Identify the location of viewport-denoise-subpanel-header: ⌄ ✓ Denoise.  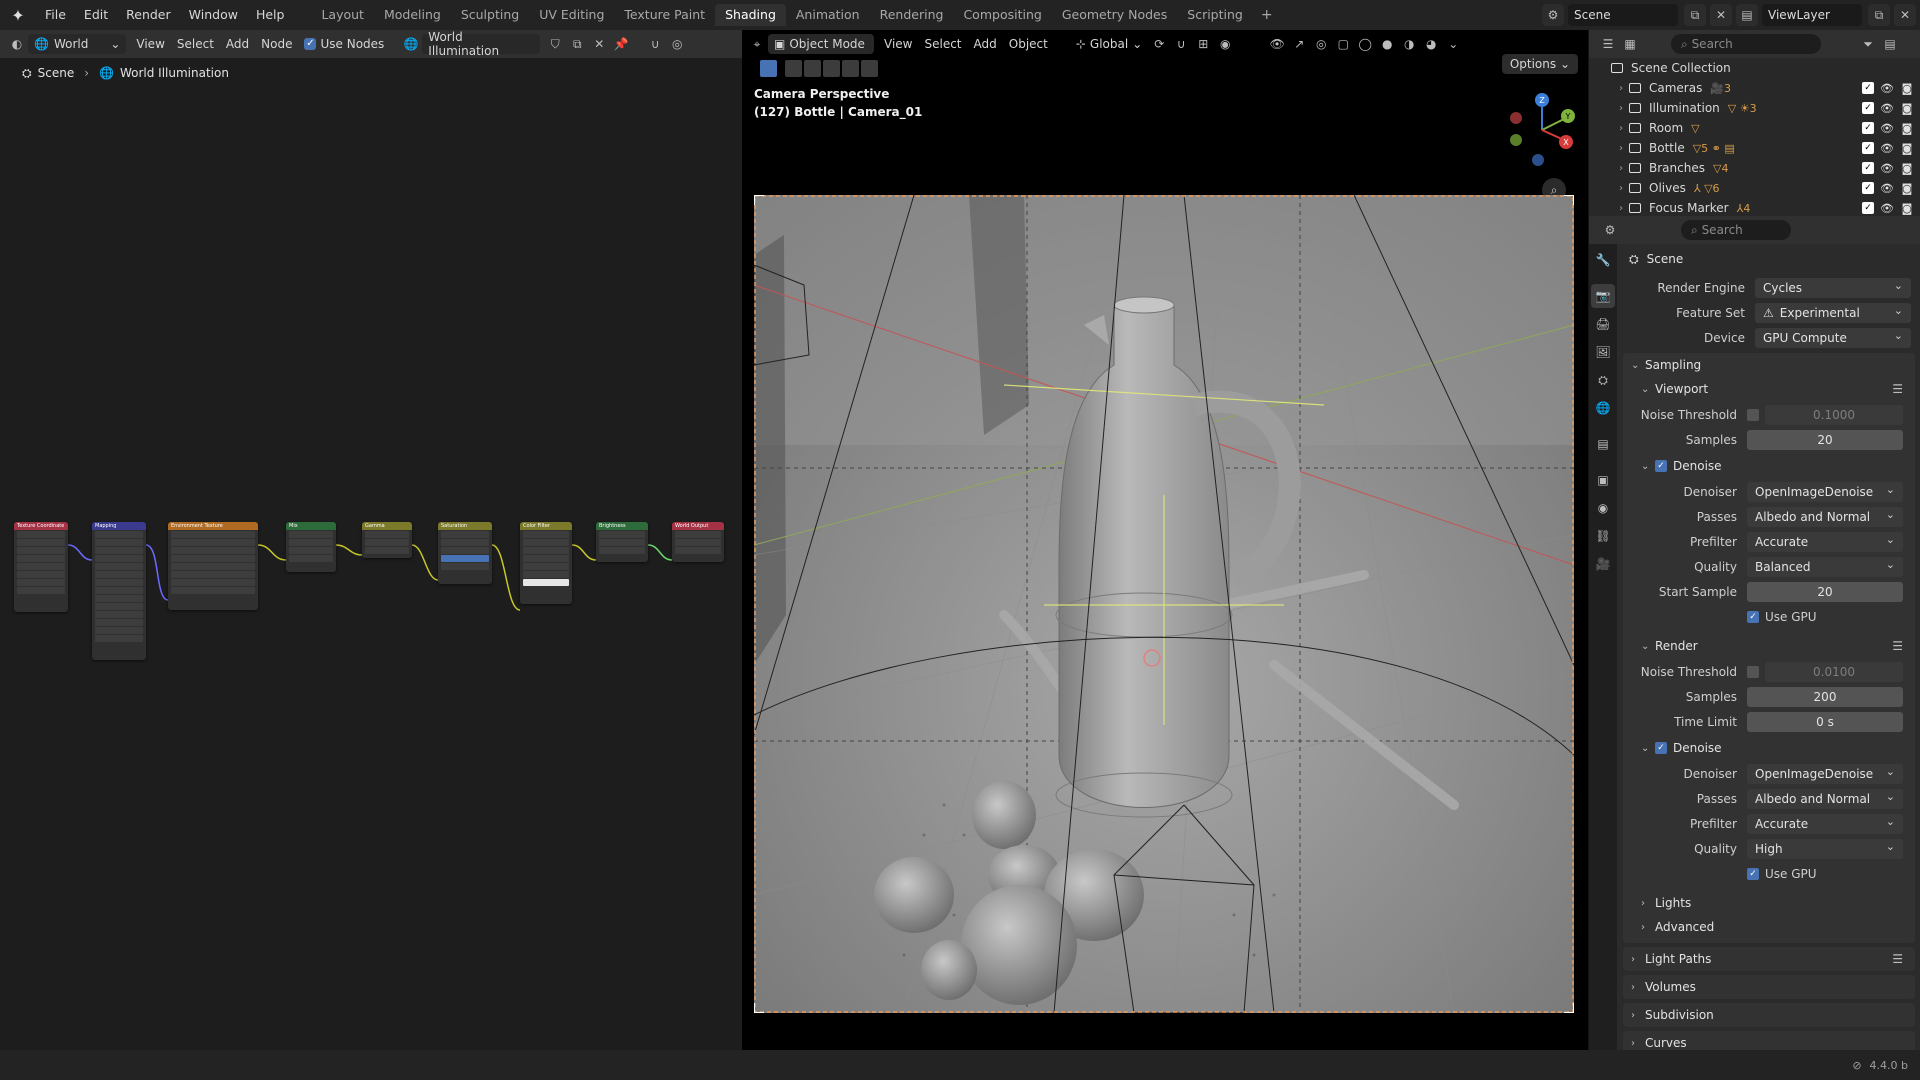
(1769, 466).